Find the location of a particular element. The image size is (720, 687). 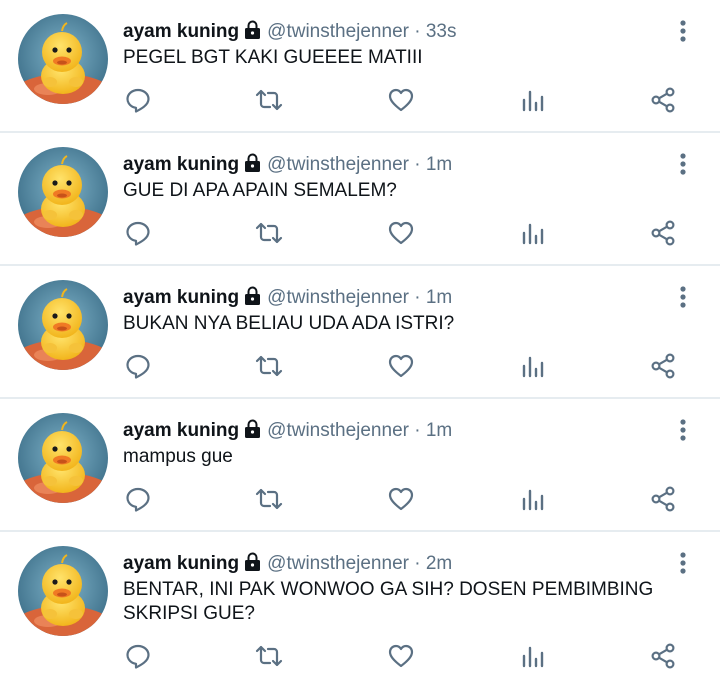

timestamp: 33s is located at coordinates (441, 31).